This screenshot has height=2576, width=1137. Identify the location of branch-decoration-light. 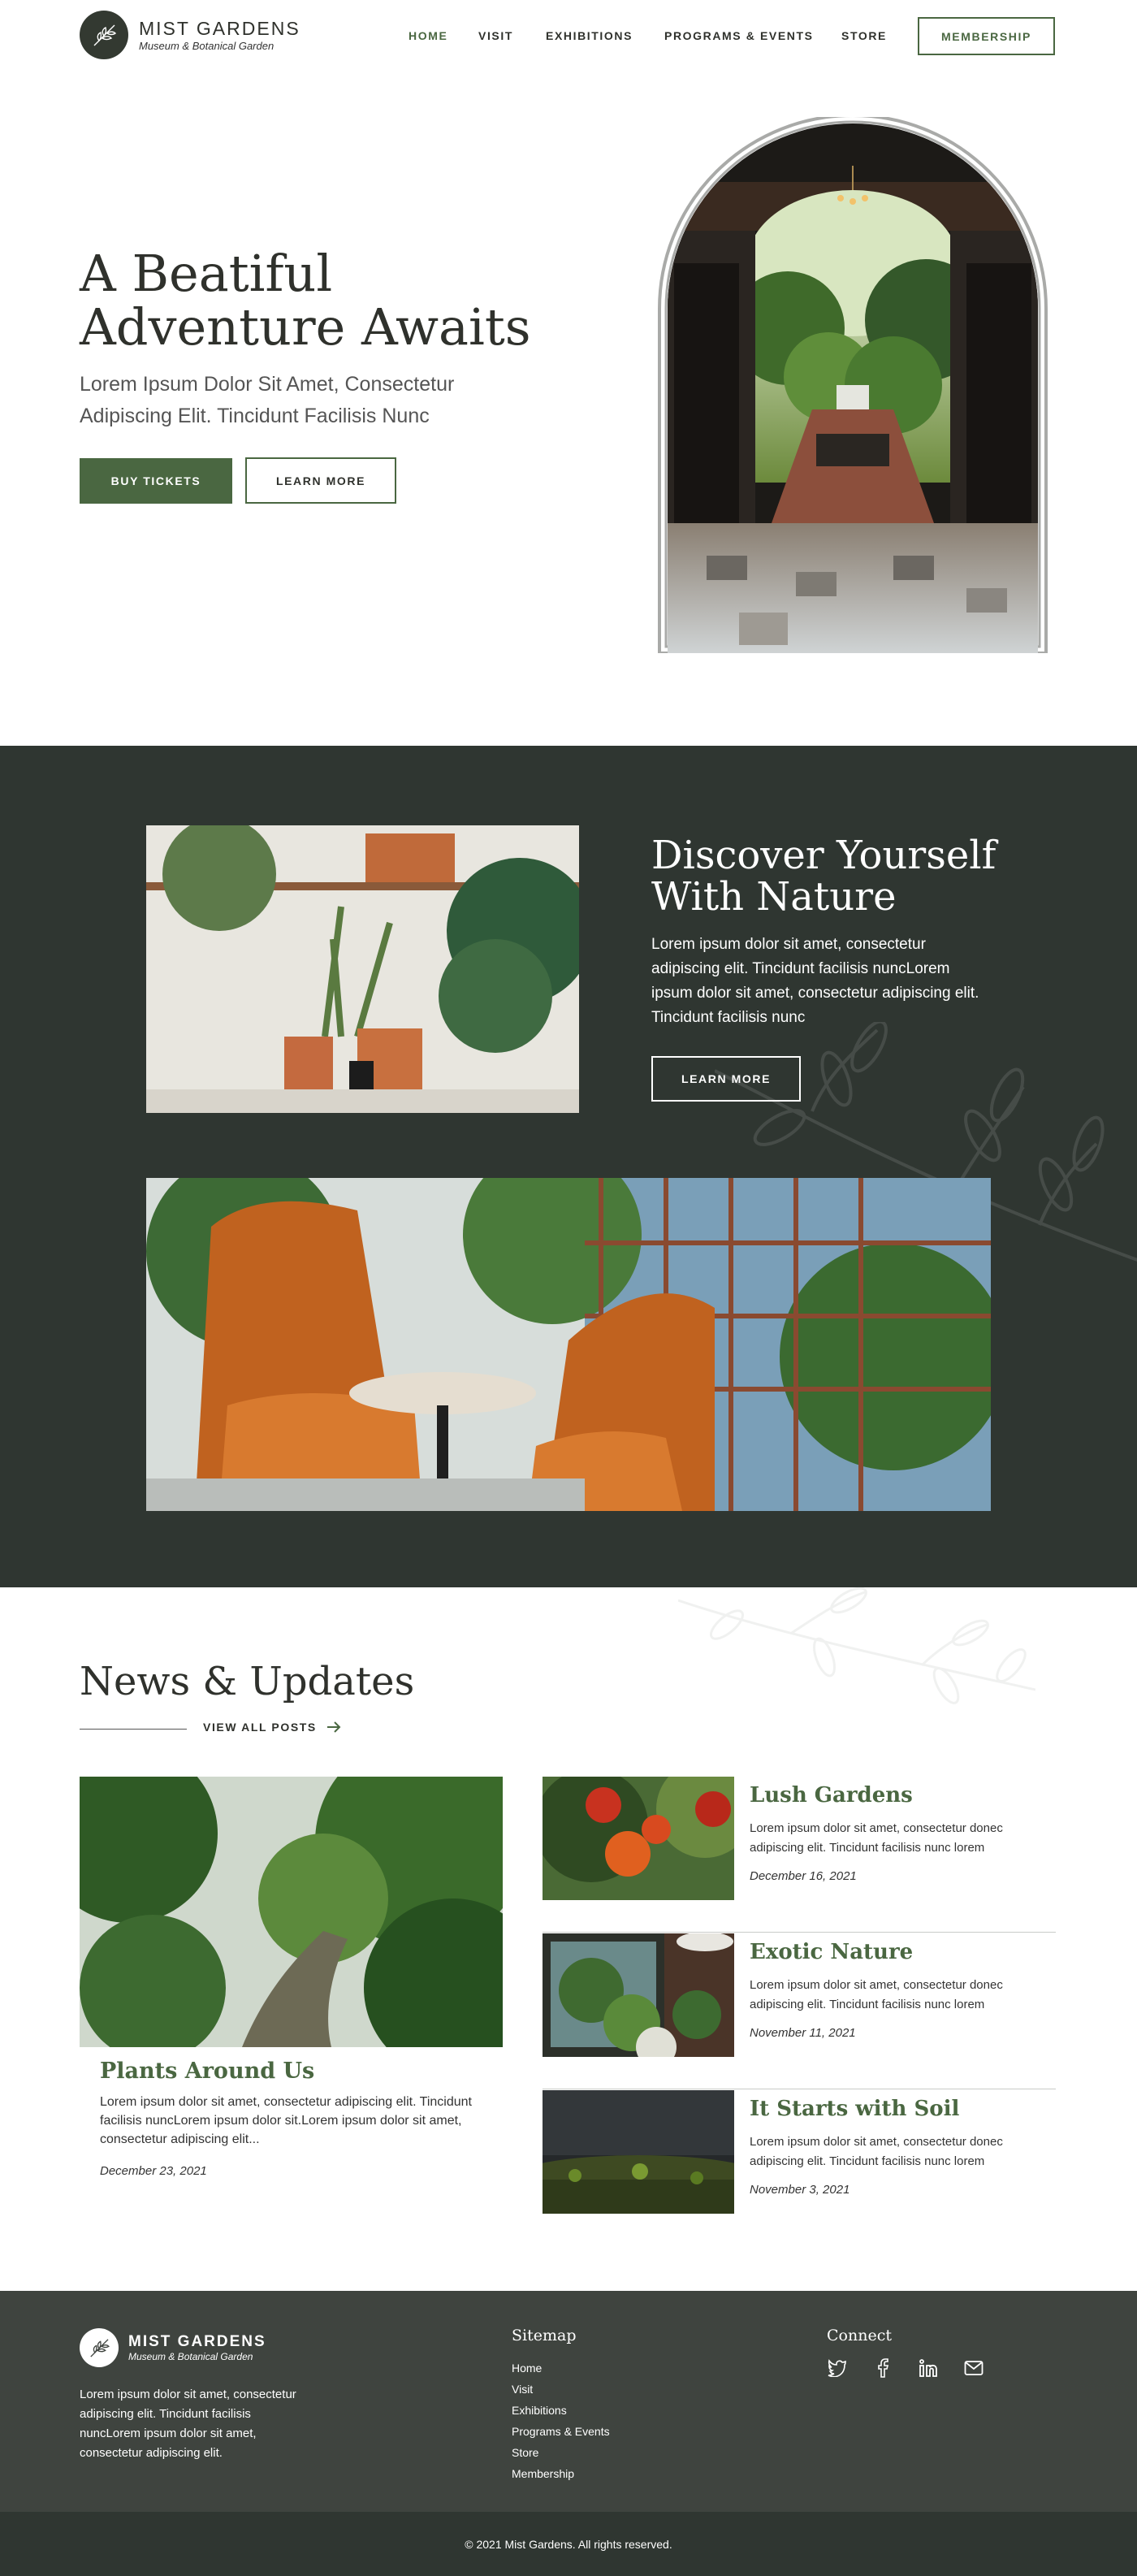
(856, 1645).